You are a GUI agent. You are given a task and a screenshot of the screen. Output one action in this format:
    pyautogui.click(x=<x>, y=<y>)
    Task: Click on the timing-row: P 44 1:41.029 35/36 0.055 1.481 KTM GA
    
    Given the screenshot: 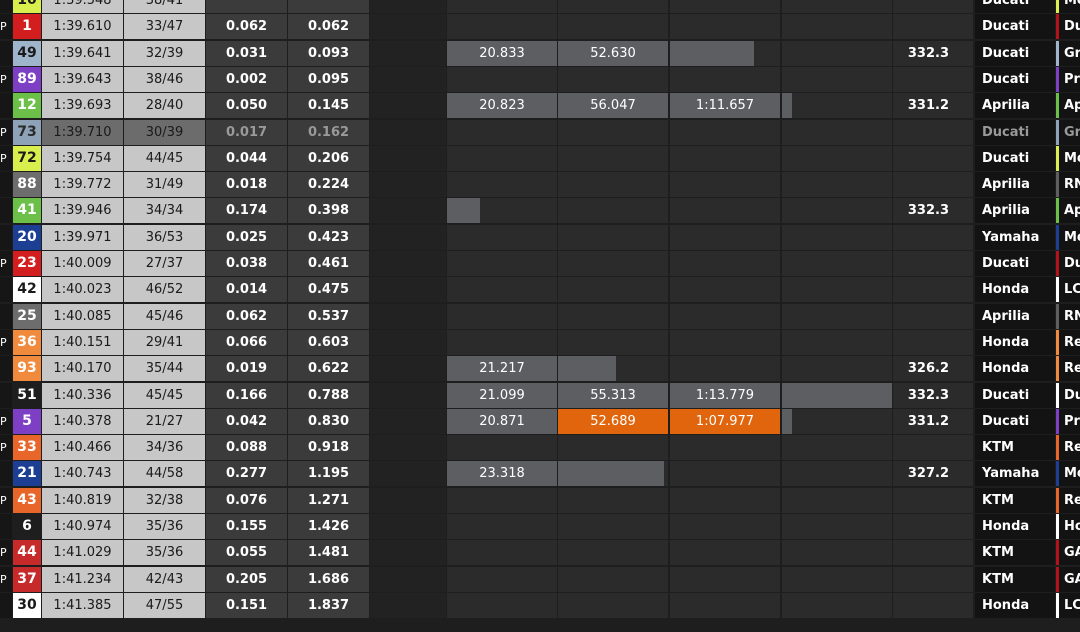 What is the action you would take?
    pyautogui.click(x=540, y=553)
    